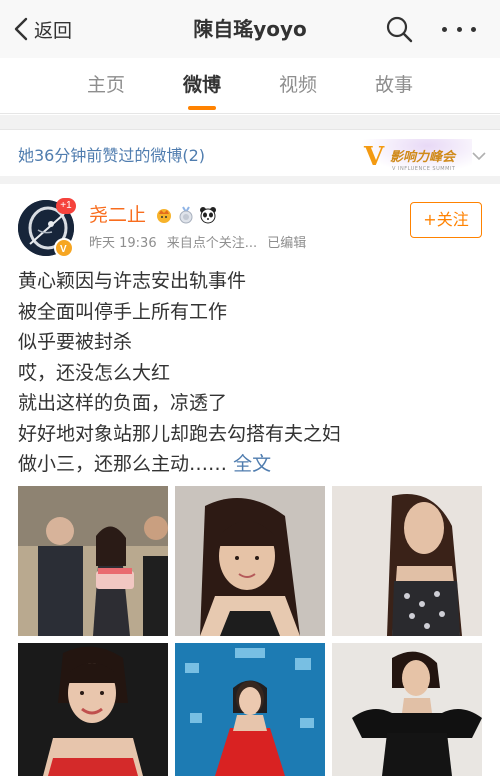 This screenshot has width=500, height=776. I want to click on svg-text: V, so click(63, 249).